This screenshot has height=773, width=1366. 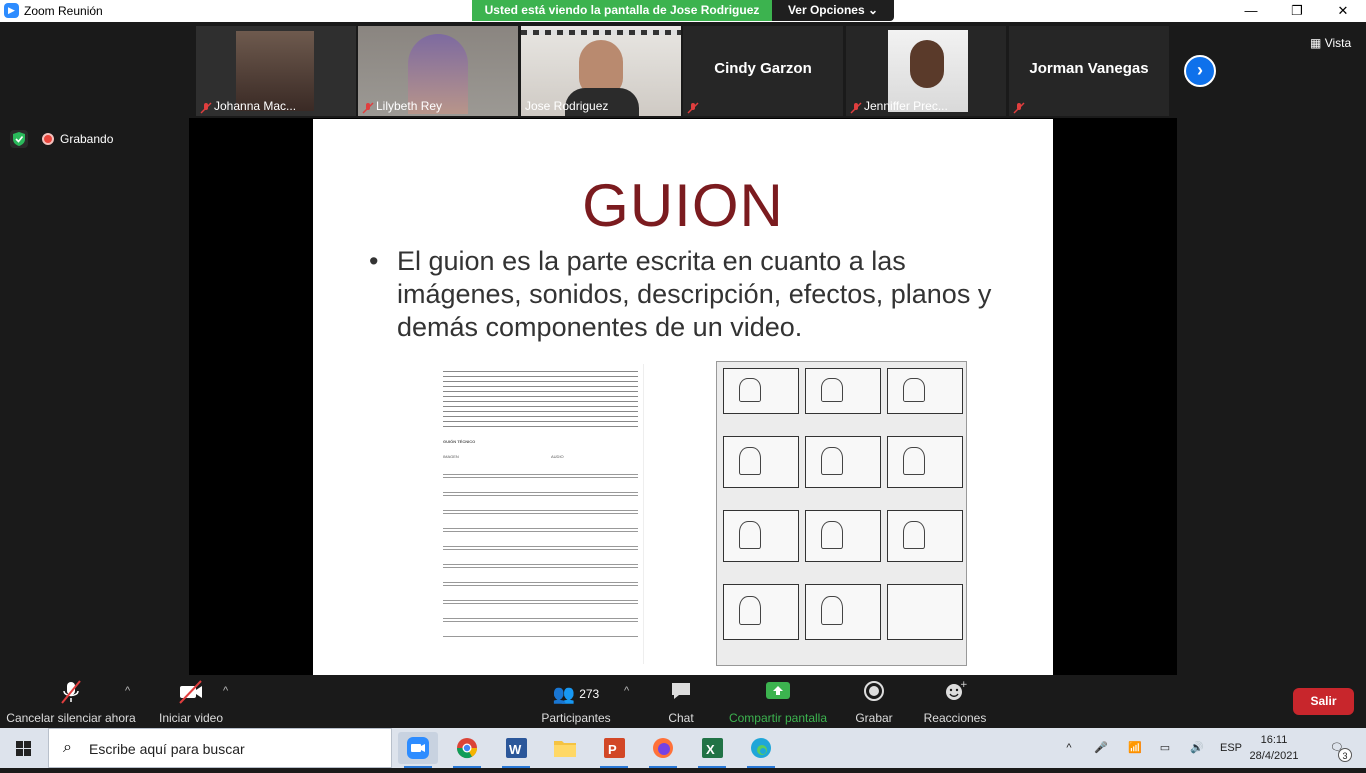 What do you see at coordinates (167, 749) in the screenshot?
I see `search-placeholder: Escribe aquí para buscar` at bounding box center [167, 749].